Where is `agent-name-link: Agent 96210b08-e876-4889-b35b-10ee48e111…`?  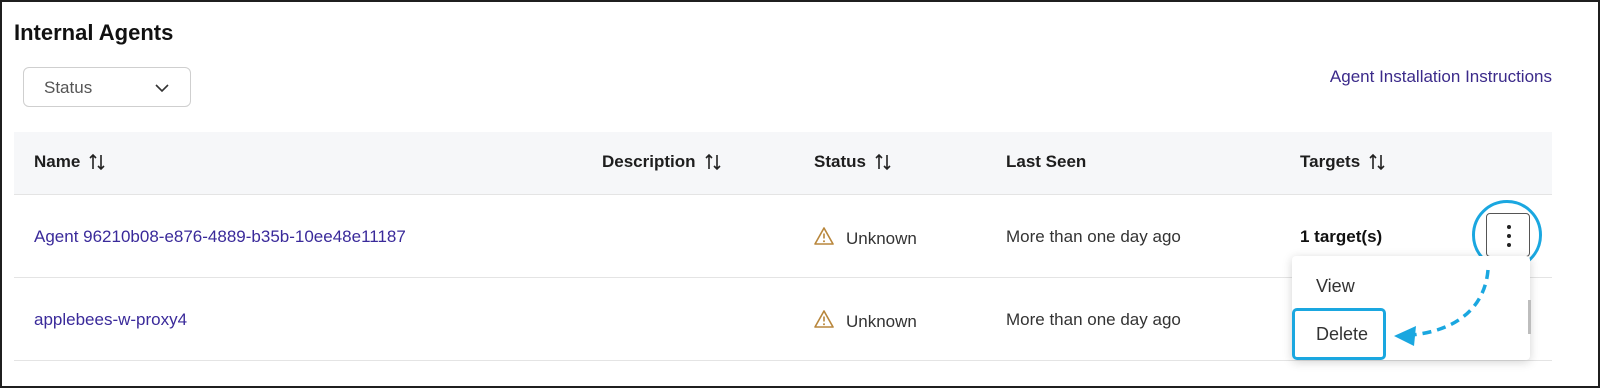 agent-name-link: Agent 96210b08-e876-4889-b35b-10ee48e111… is located at coordinates (220, 237).